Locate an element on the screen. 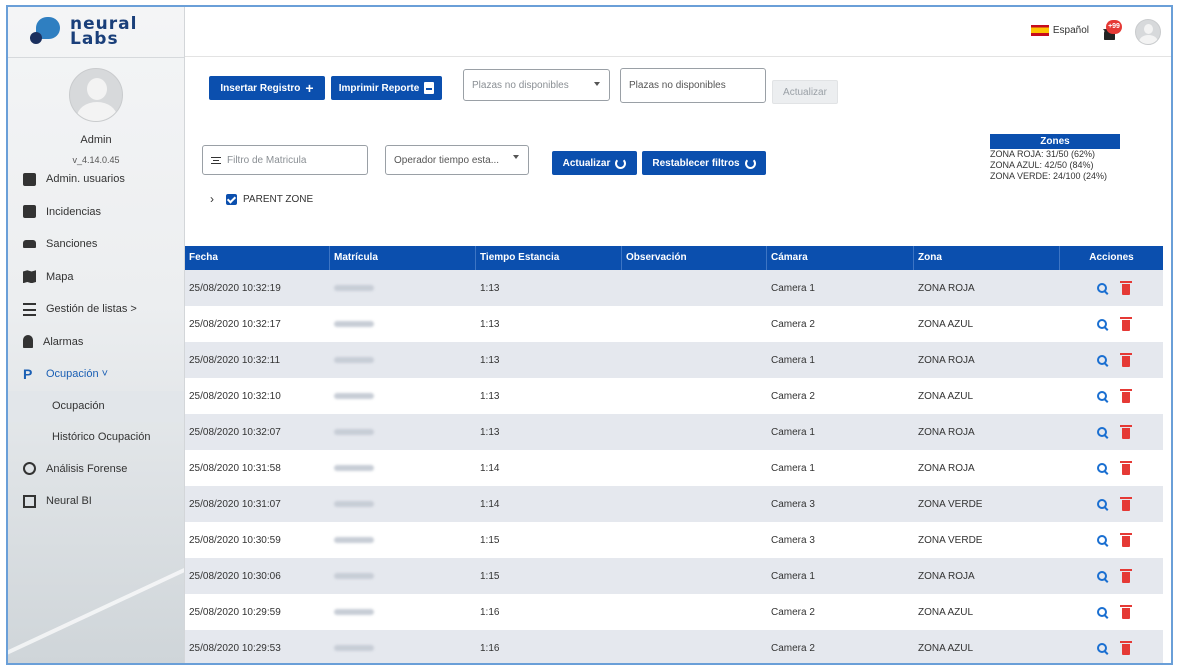 Image resolution: width=1179 pixels, height=672 pixels. sidebar-item-admin-usuarios: Admin. usuarios is located at coordinates (96, 179).